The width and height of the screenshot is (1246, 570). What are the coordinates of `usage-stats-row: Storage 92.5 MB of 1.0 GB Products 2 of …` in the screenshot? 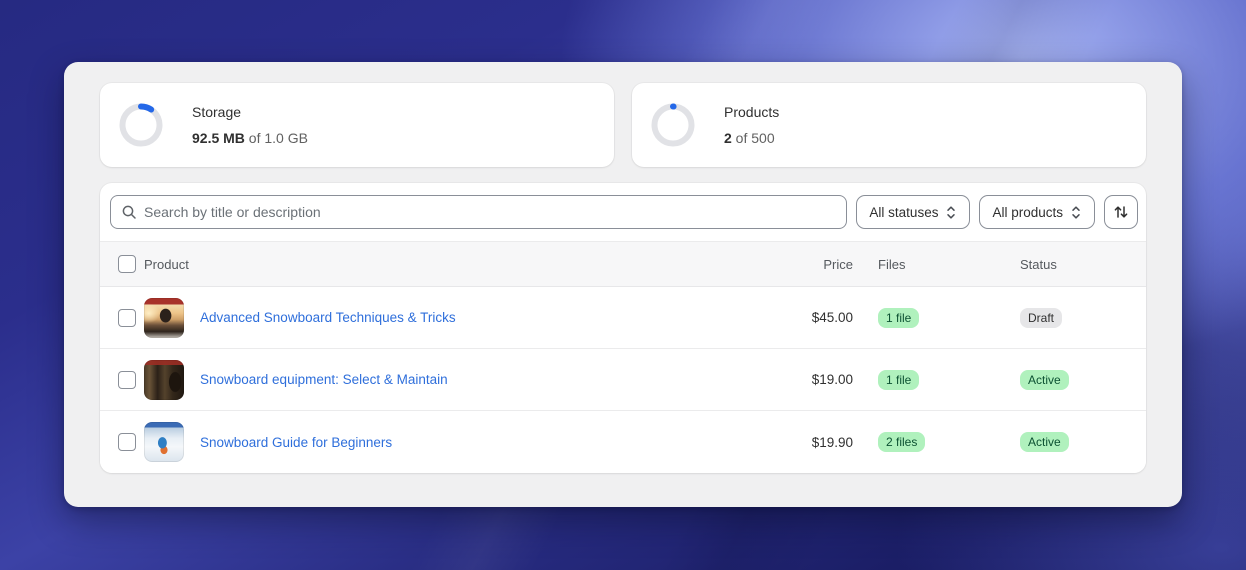 It's located at (623, 125).